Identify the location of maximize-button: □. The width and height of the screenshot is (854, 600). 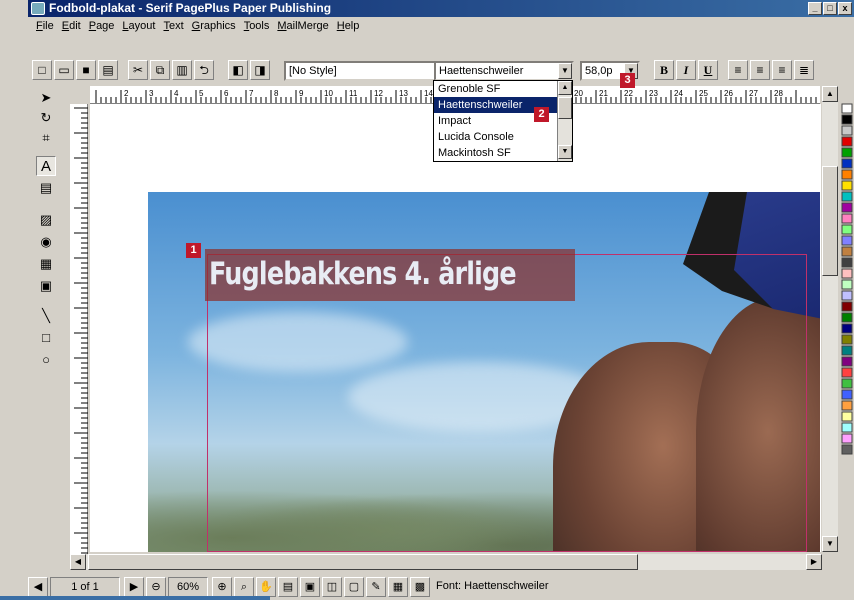
(830, 8).